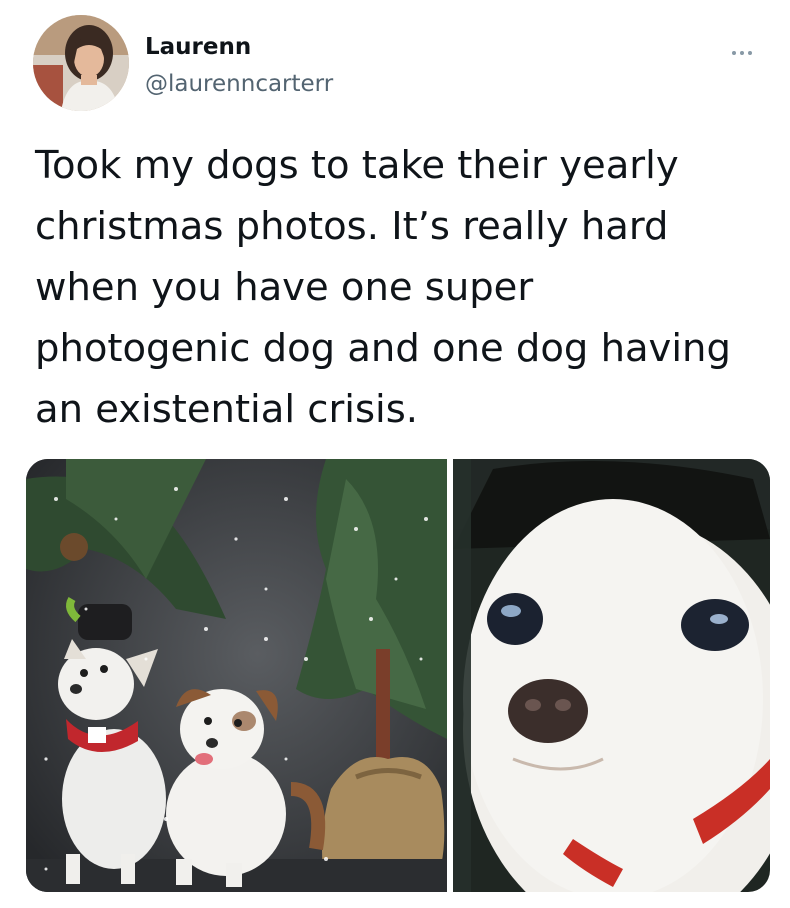  What do you see at coordinates (239, 84) in the screenshot?
I see `user-handle: @laurenncarterr` at bounding box center [239, 84].